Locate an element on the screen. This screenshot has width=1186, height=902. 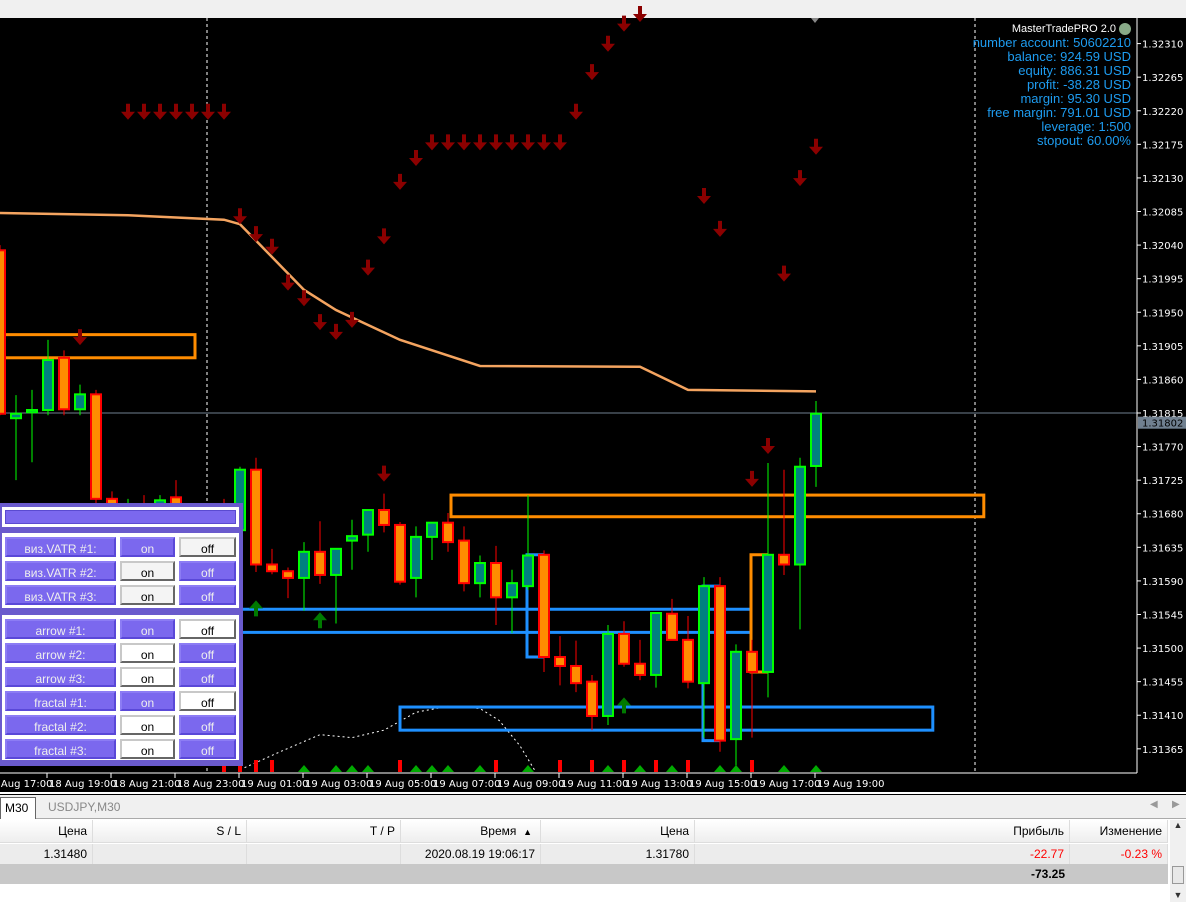
vatr-3-off-button: off is located at coordinates (207, 595).